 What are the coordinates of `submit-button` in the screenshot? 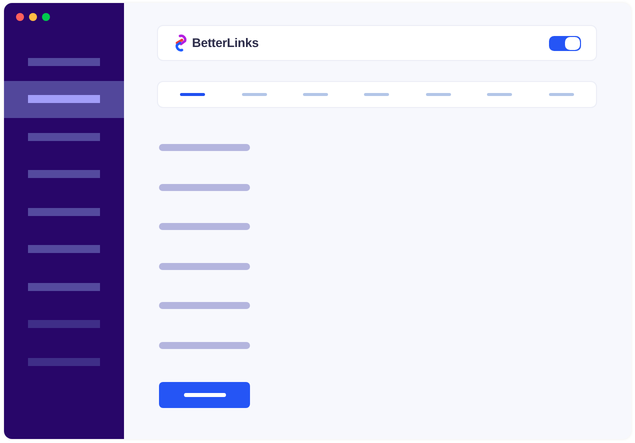 It's located at (204, 395).